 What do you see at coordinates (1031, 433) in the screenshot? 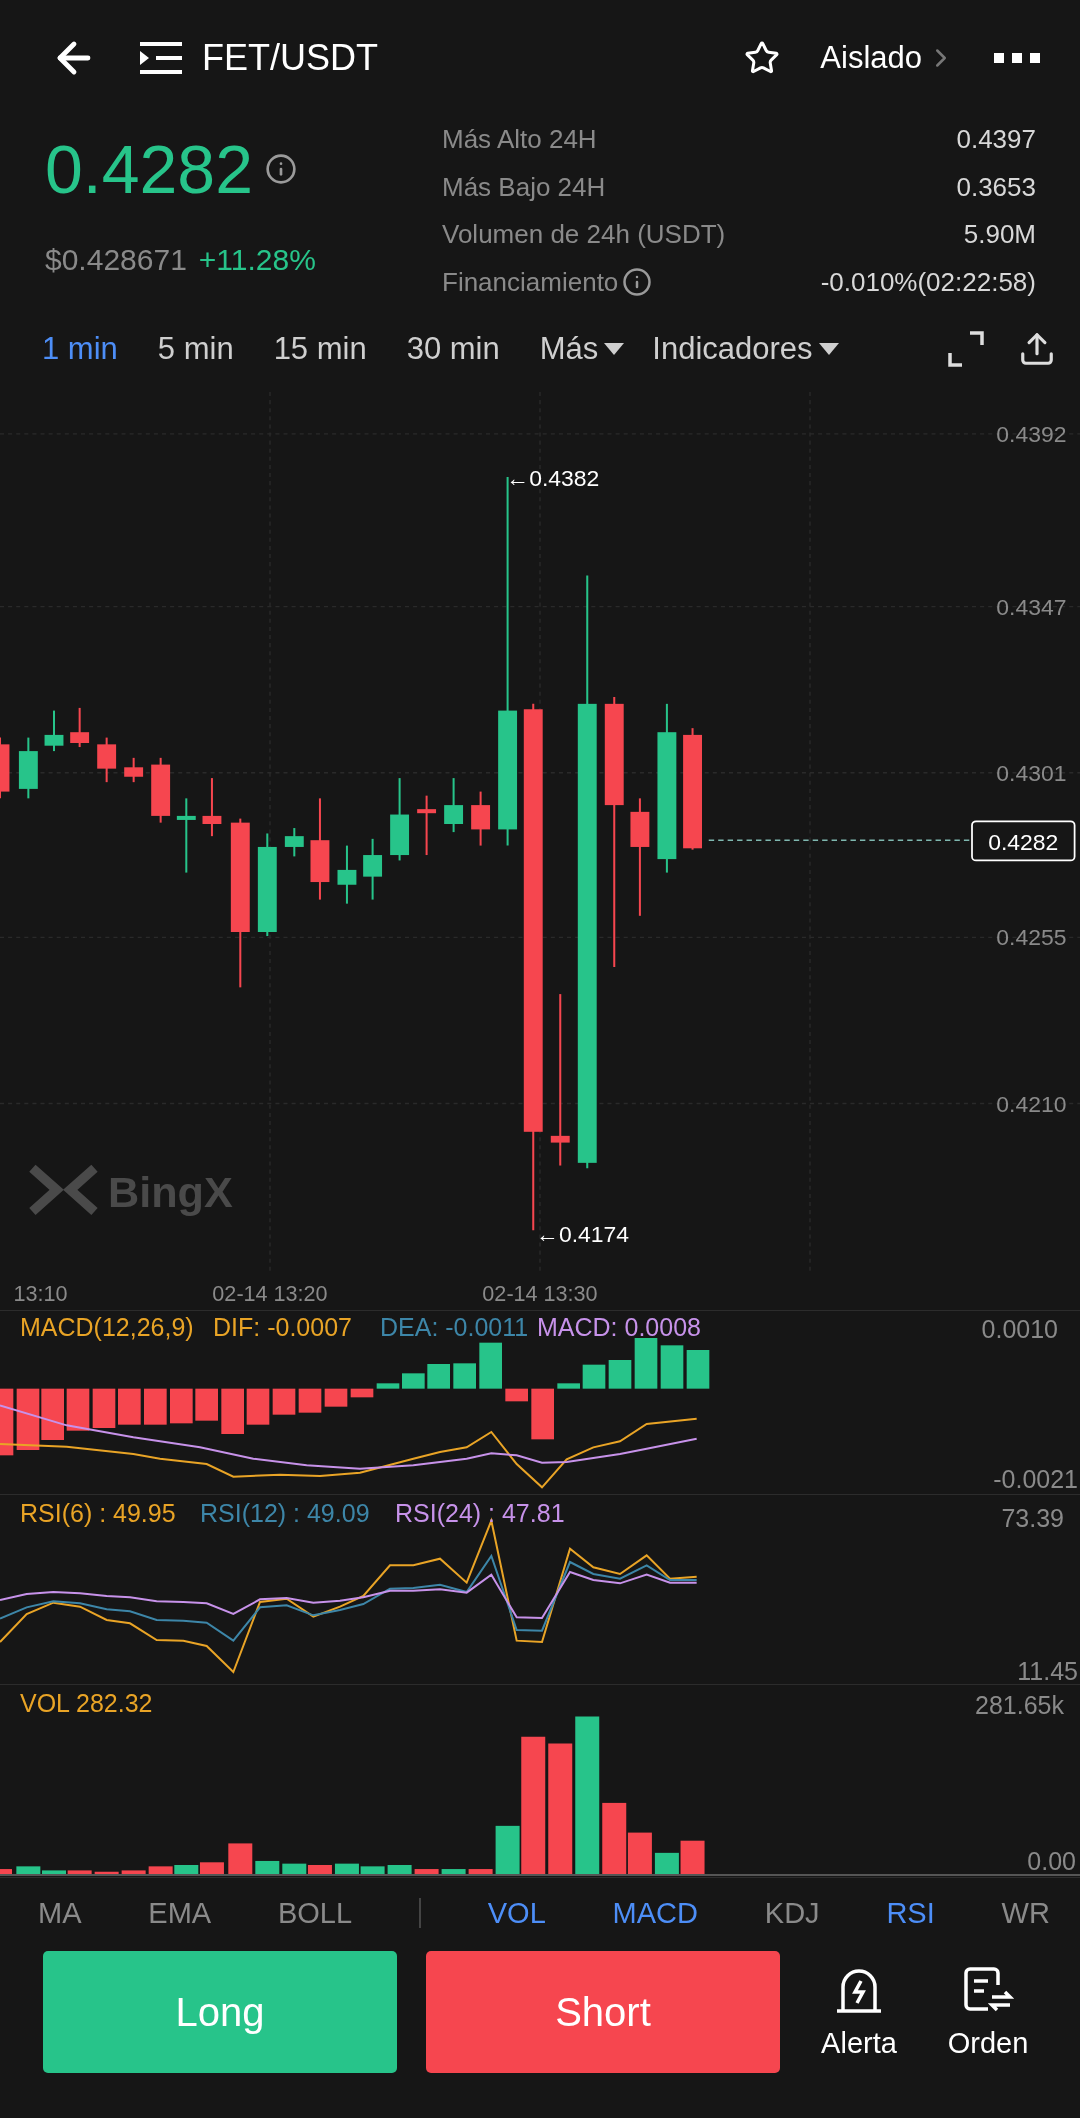
I see `axis-label: 0.4392` at bounding box center [1031, 433].